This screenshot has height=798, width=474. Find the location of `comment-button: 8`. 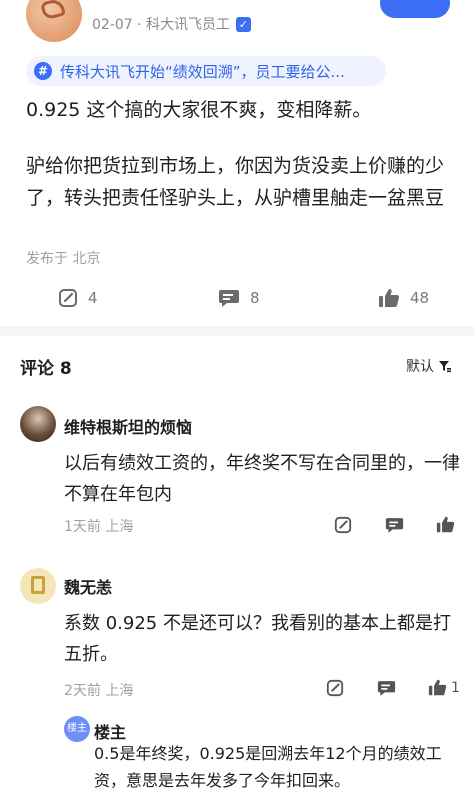

comment-button: 8 is located at coordinates (239, 298).